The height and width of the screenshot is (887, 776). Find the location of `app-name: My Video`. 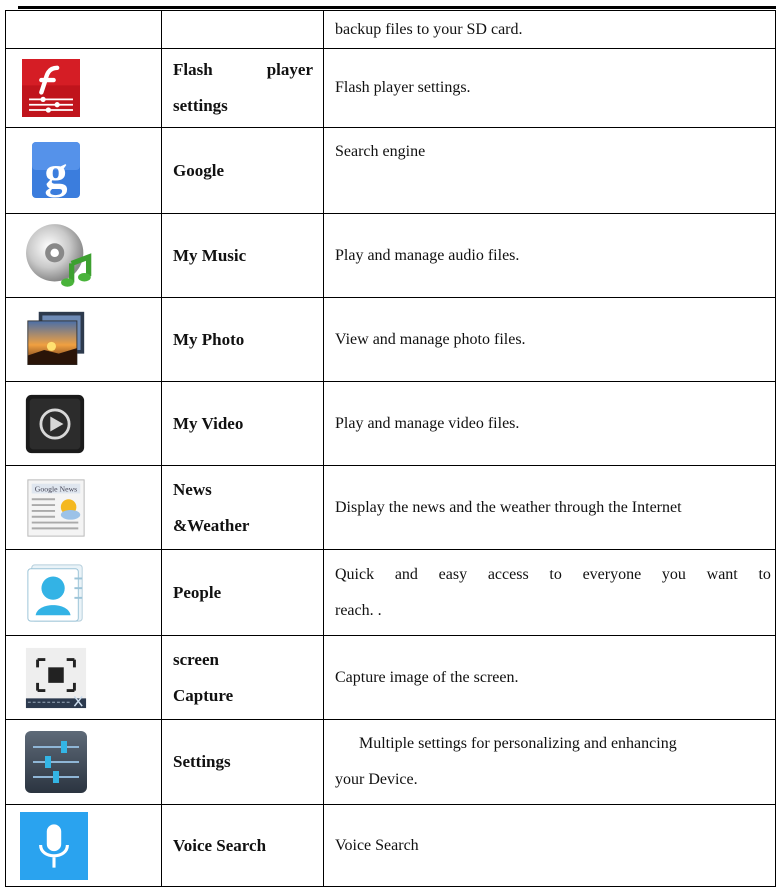

app-name: My Video is located at coordinates (208, 423).